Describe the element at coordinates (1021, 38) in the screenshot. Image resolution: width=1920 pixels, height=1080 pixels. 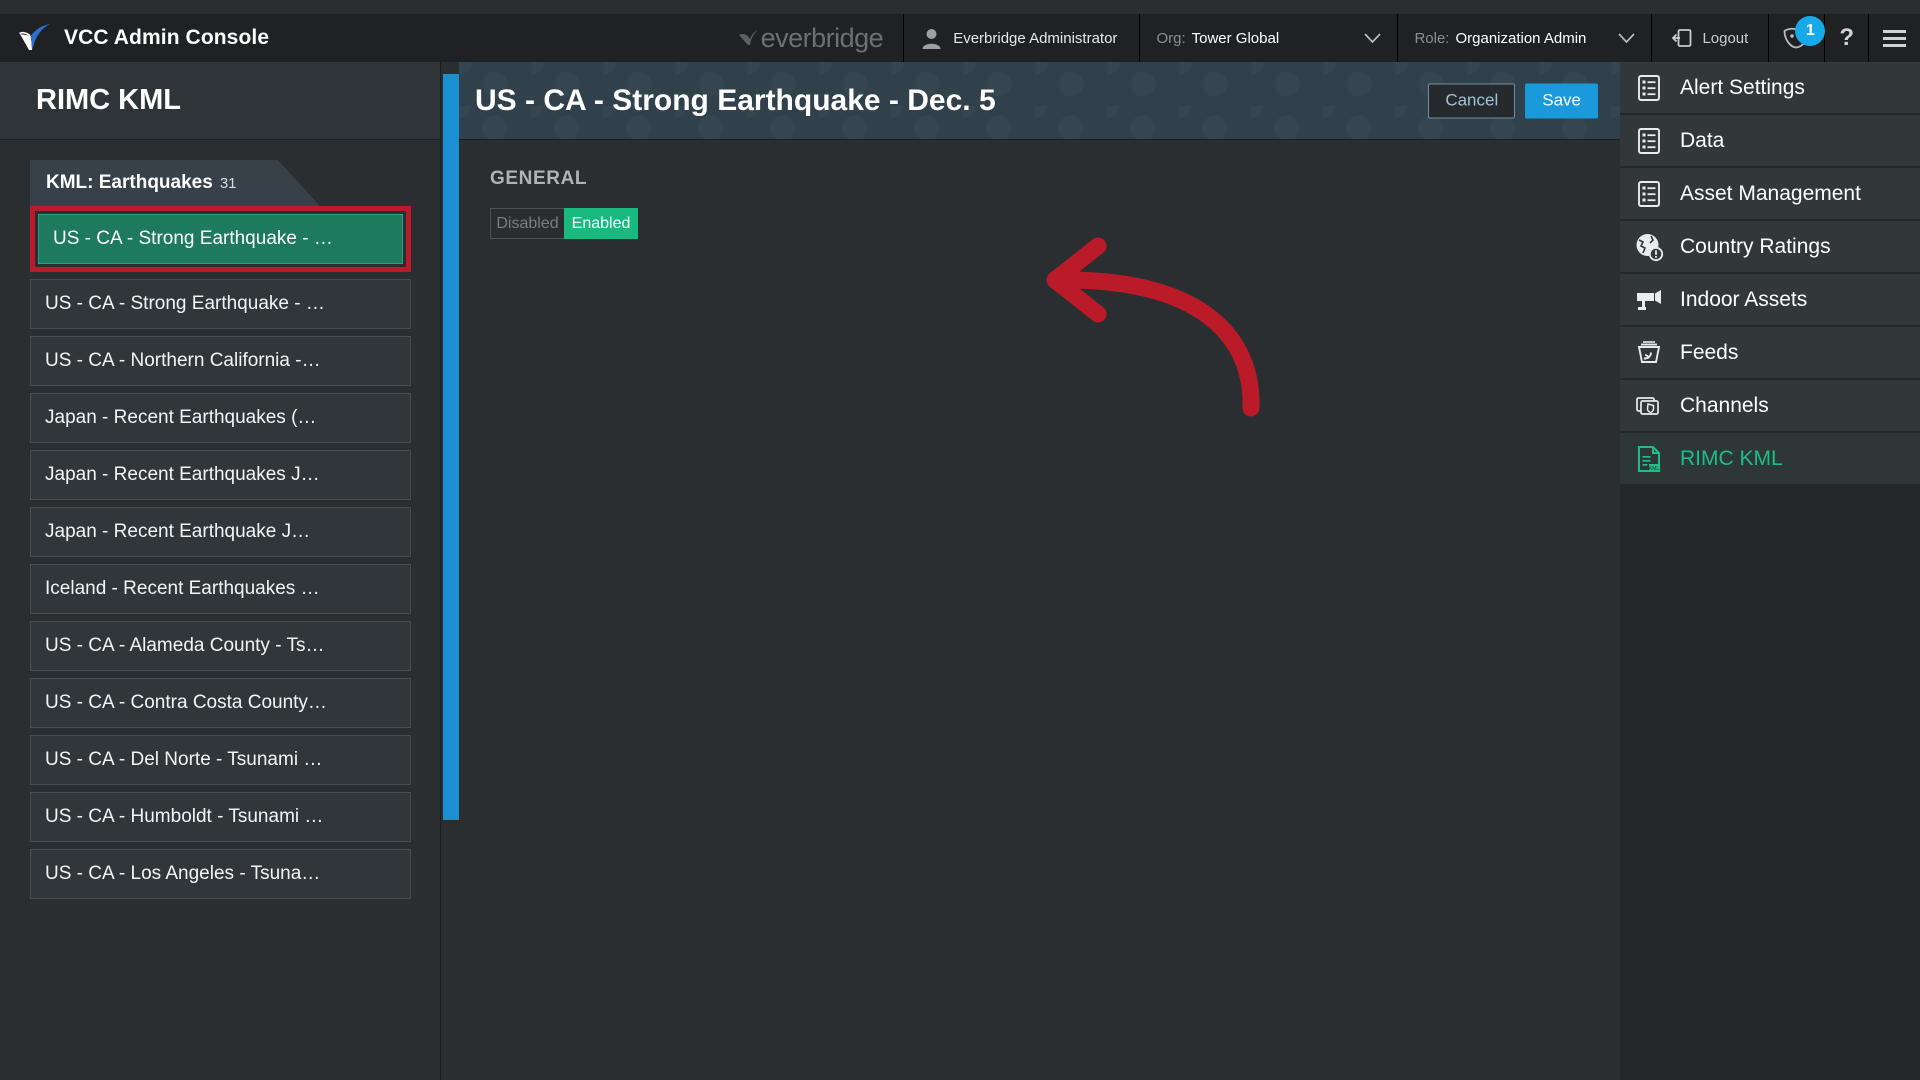
I see `user-menu: Everbridge Administrator` at that location.